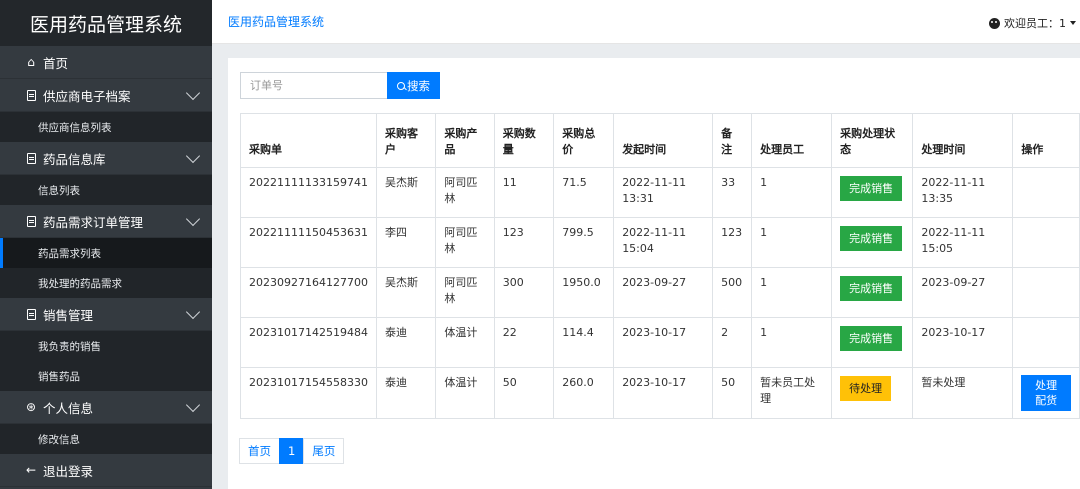 The image size is (1080, 489). What do you see at coordinates (68, 471) in the screenshot?
I see `sidebar-item-label: 退出登录` at bounding box center [68, 471].